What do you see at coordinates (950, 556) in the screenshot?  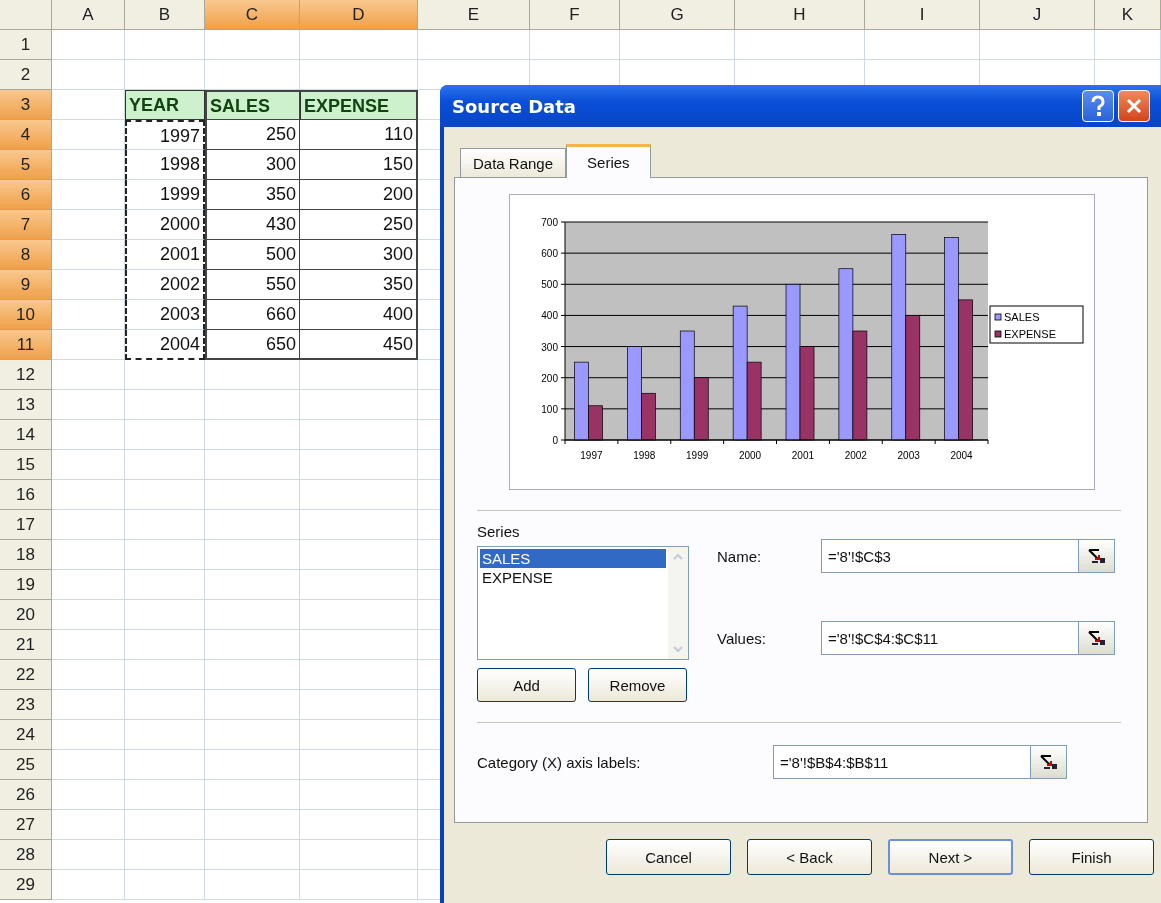 I see `name-field: ='8'!$C$3` at bounding box center [950, 556].